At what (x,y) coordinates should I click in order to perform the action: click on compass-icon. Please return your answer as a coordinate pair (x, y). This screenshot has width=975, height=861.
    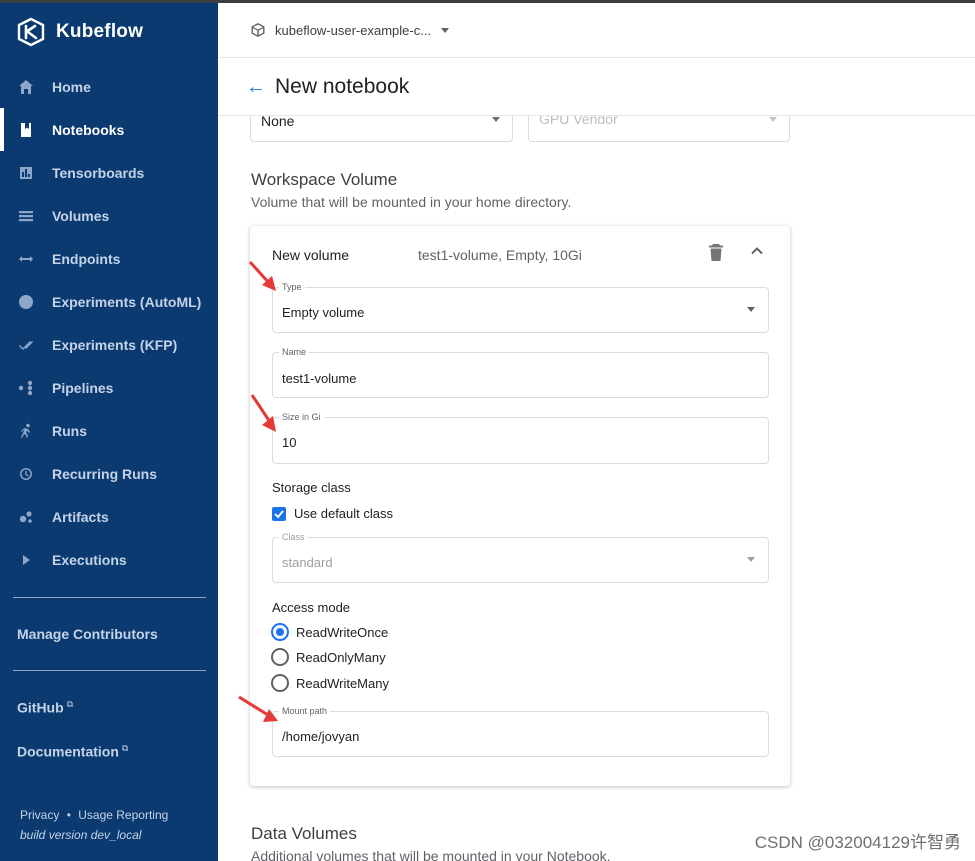
    Looking at the image, I should click on (26, 302).